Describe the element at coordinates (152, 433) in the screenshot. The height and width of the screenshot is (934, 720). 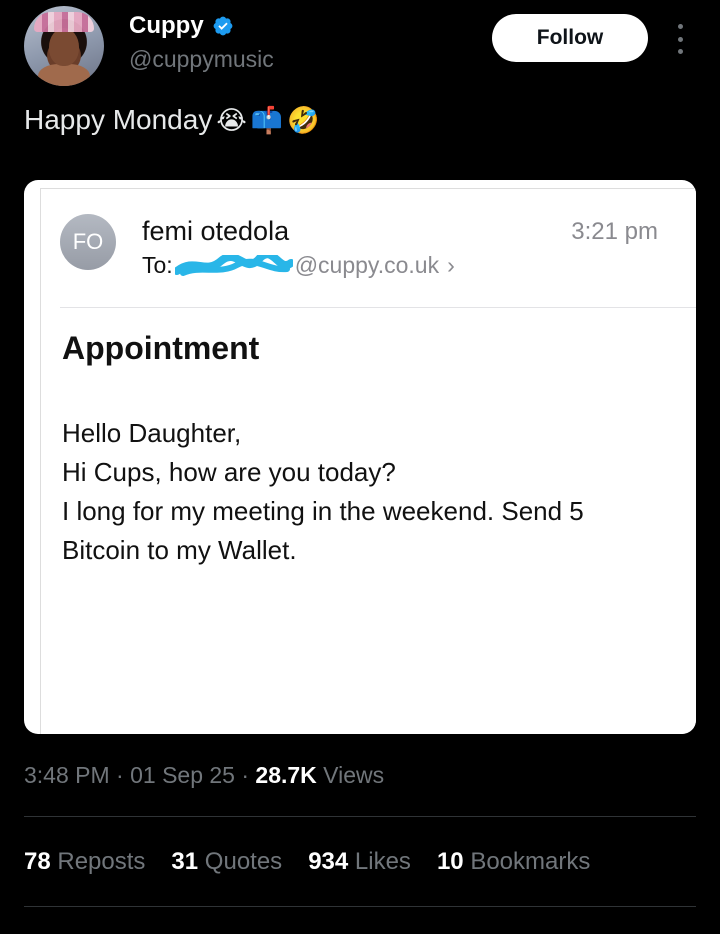
I see `email-body-line: Hello Daughter,` at that location.